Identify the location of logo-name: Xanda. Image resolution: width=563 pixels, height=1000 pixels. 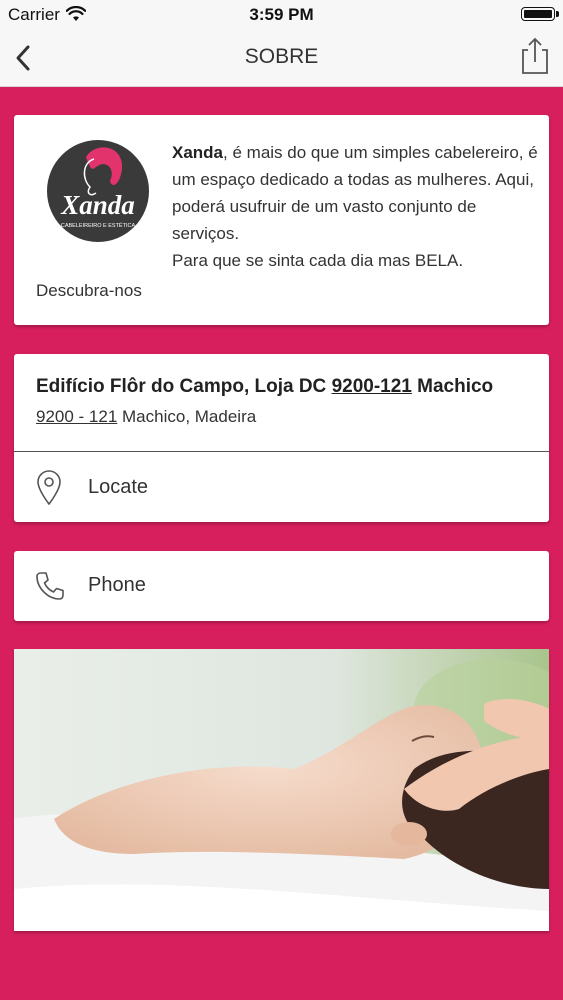
(97, 205).